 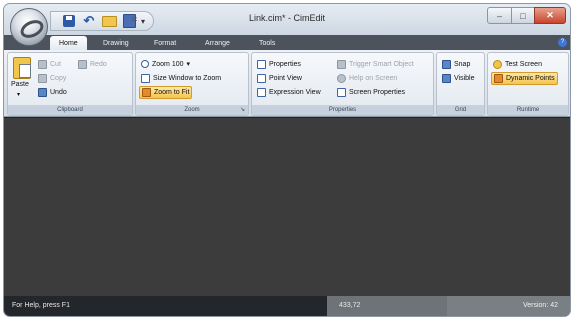 I want to click on test-screen-label: Test Screen, so click(x=523, y=64).